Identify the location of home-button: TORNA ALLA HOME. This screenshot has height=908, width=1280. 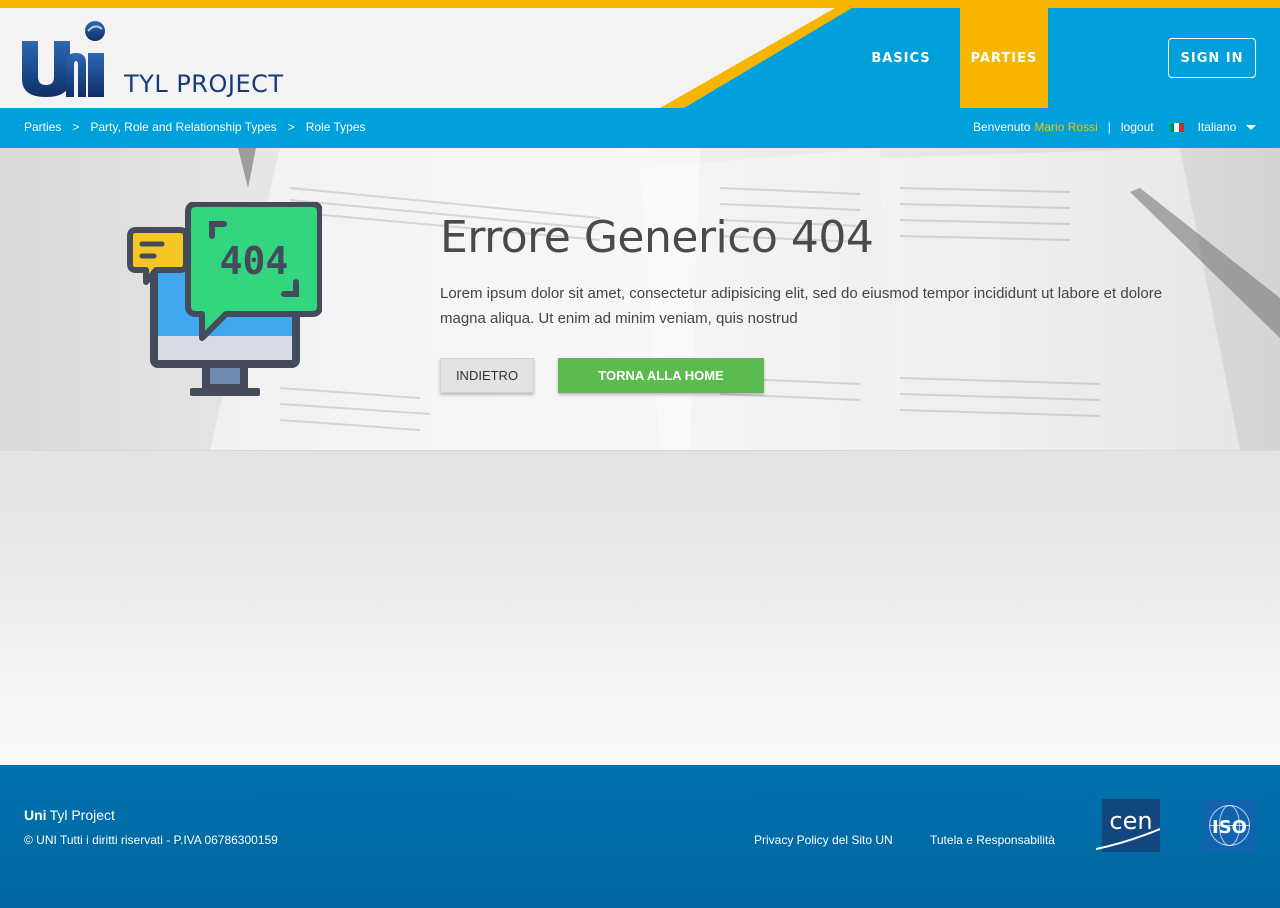
(661, 375).